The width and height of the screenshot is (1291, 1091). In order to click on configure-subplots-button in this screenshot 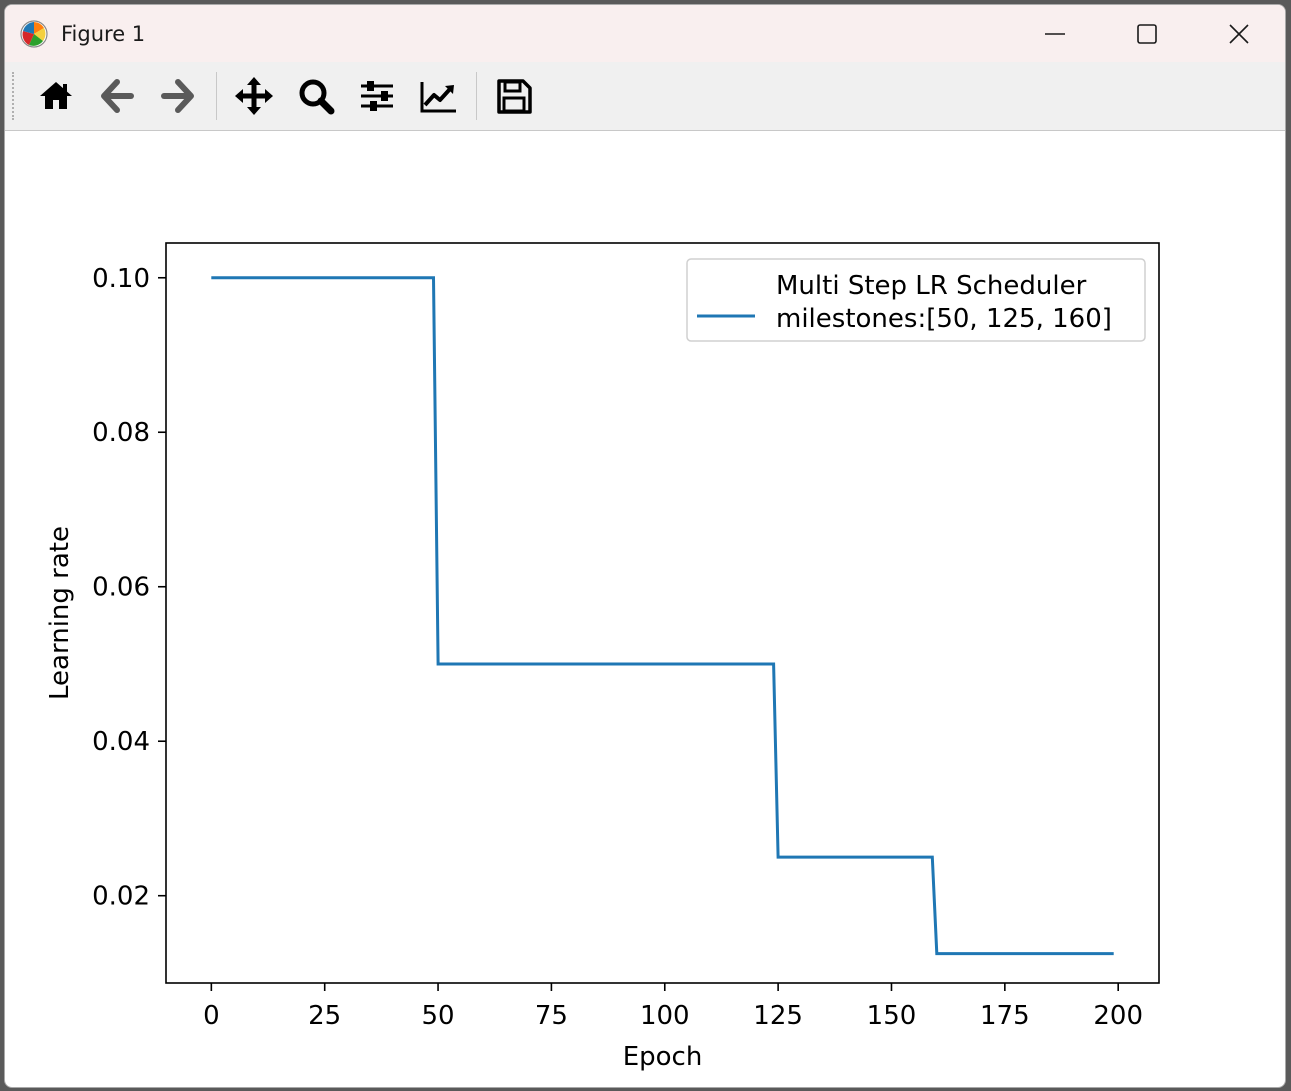, I will do `click(377, 96)`.